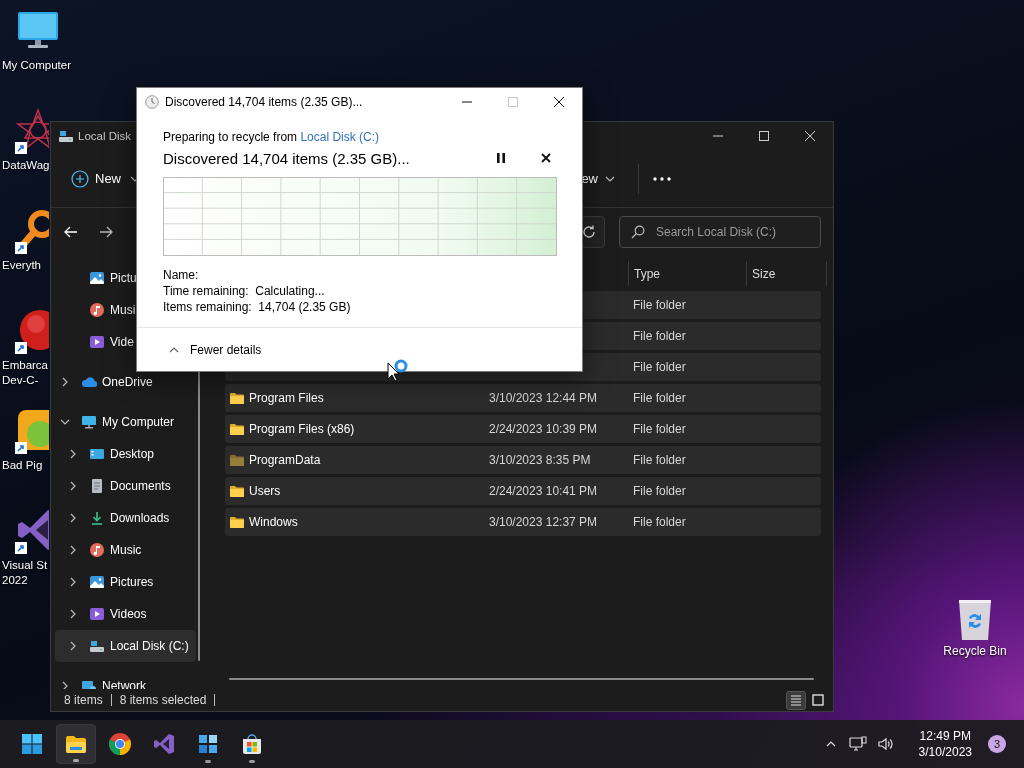 This screenshot has width=1024, height=768. What do you see at coordinates (286, 398) in the screenshot?
I see `file-name: Program Files` at bounding box center [286, 398].